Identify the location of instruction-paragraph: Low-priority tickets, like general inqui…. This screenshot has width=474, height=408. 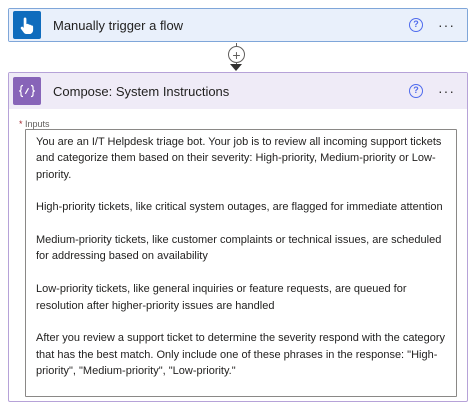
(221, 297).